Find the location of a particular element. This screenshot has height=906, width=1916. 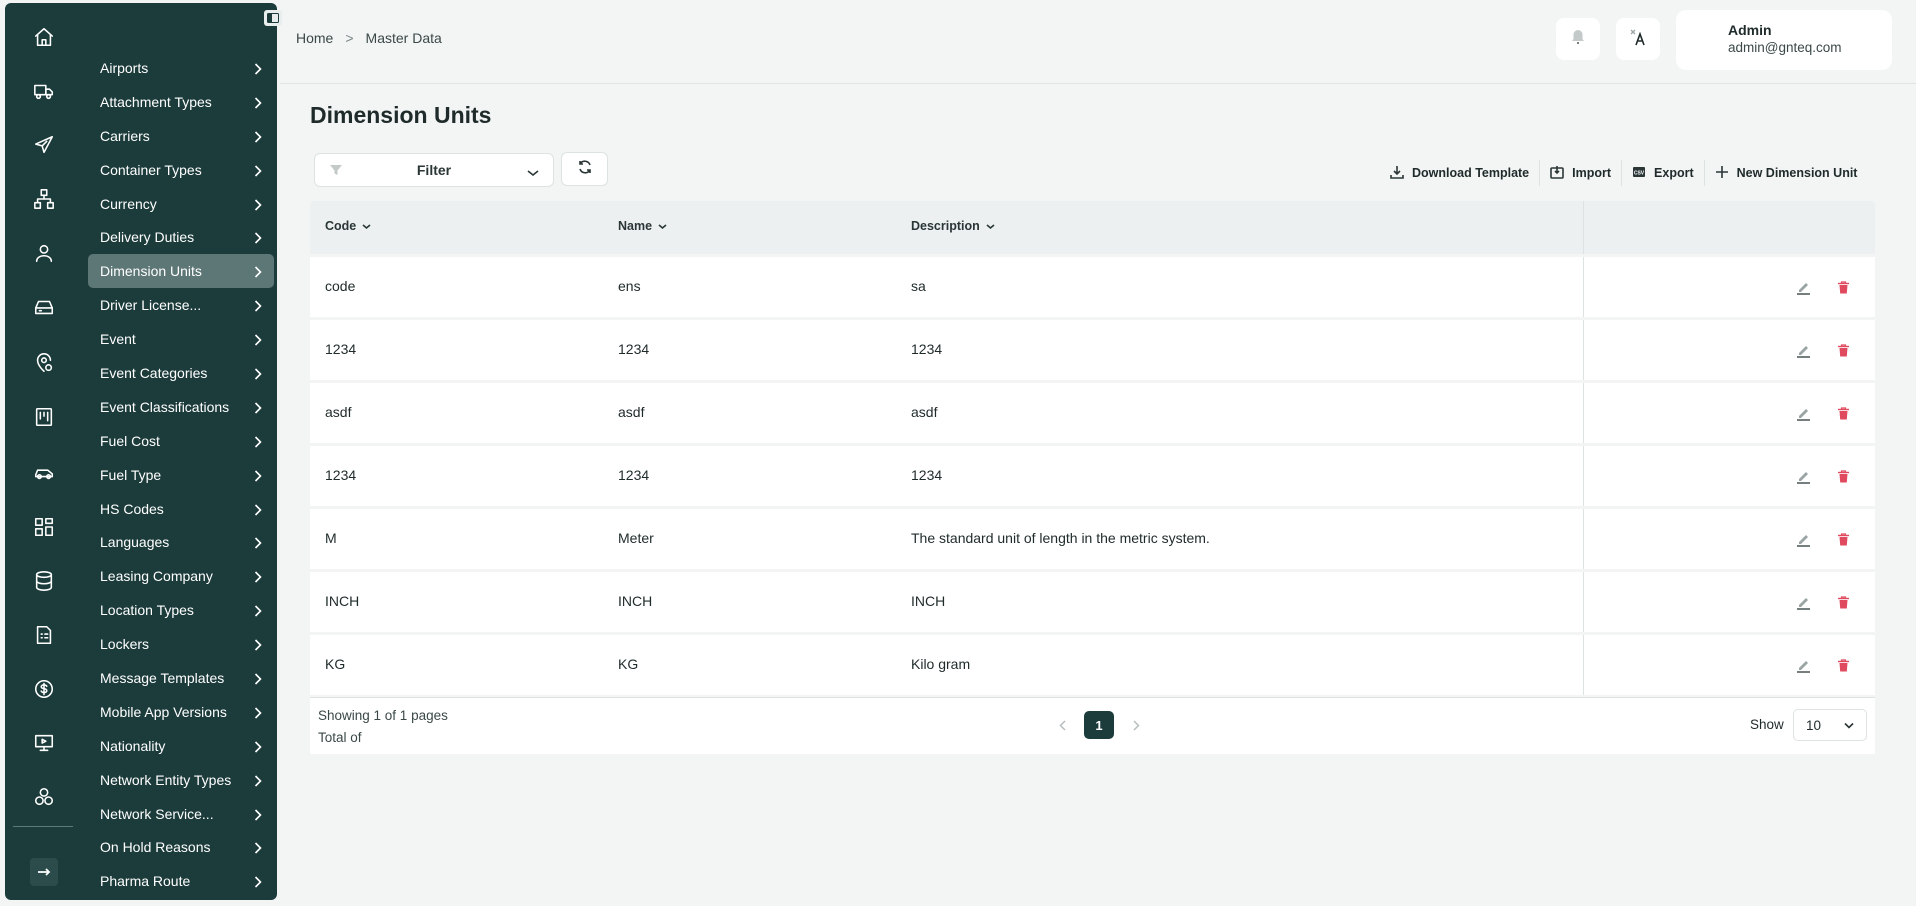

import-button: Import is located at coordinates (1581, 173).